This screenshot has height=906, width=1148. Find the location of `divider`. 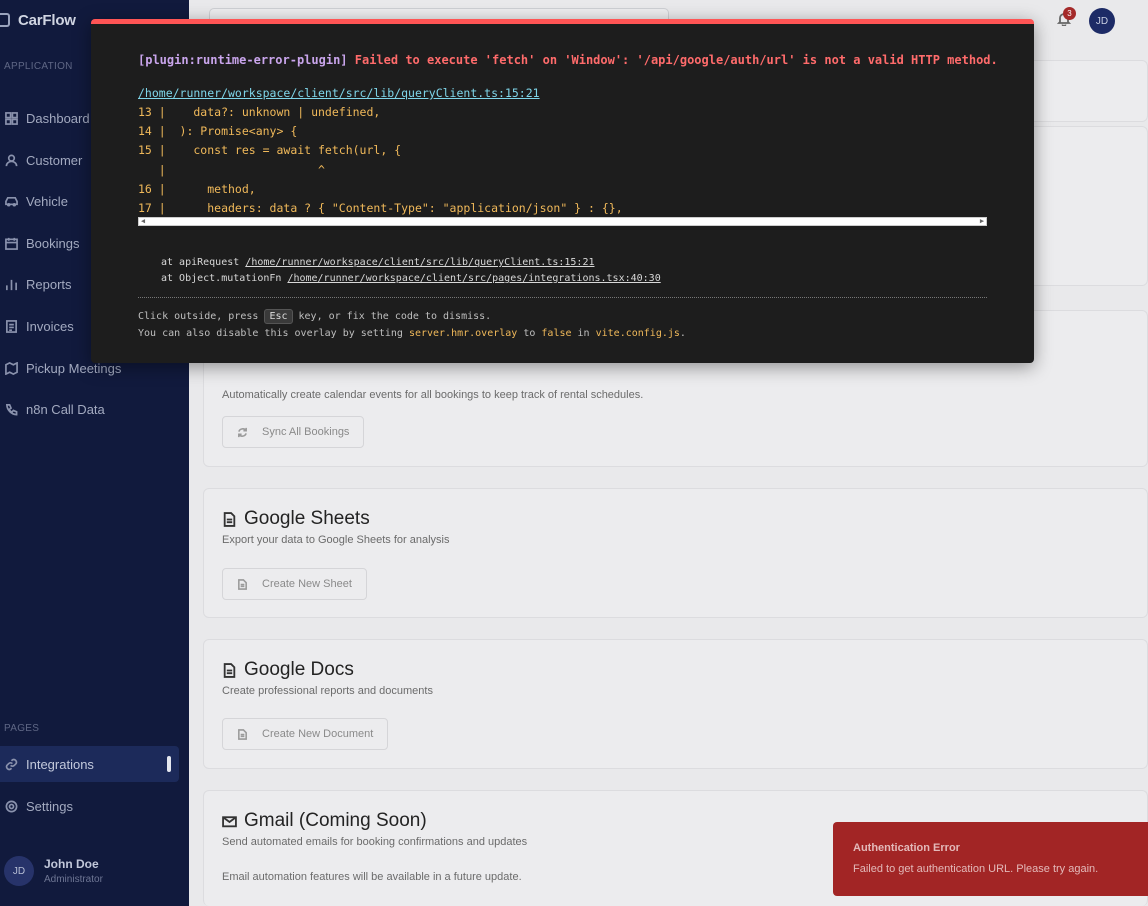

divider is located at coordinates (562, 297).